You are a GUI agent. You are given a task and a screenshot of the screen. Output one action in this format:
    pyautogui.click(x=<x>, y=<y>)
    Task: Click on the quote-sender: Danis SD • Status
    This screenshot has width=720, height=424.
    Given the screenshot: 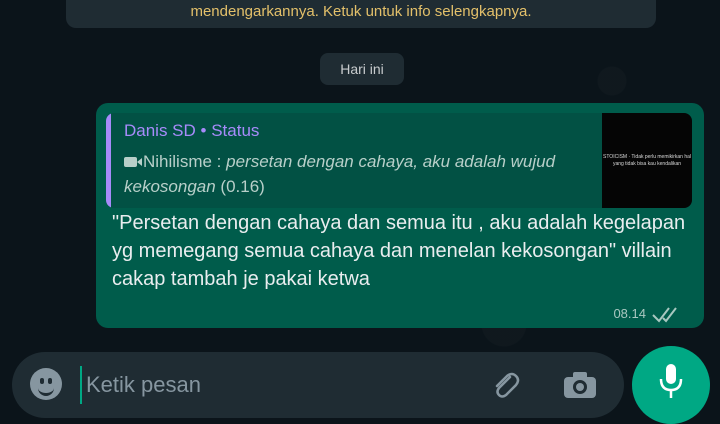 What is the action you would take?
    pyautogui.click(x=192, y=130)
    